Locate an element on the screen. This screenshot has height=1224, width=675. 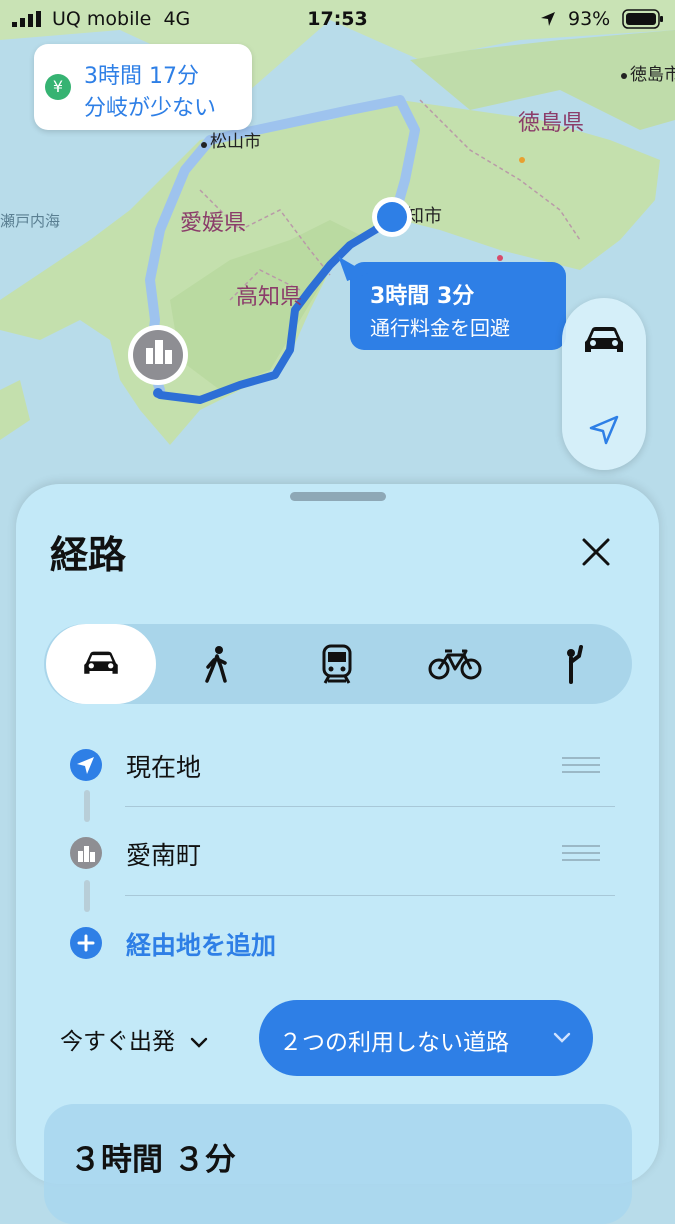
location-services-icon is located at coordinates (548, 19).